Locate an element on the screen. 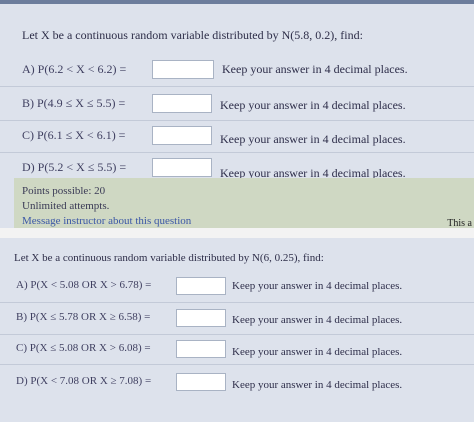 The width and height of the screenshot is (474, 422). corner-text: This a is located at coordinates (459, 223).